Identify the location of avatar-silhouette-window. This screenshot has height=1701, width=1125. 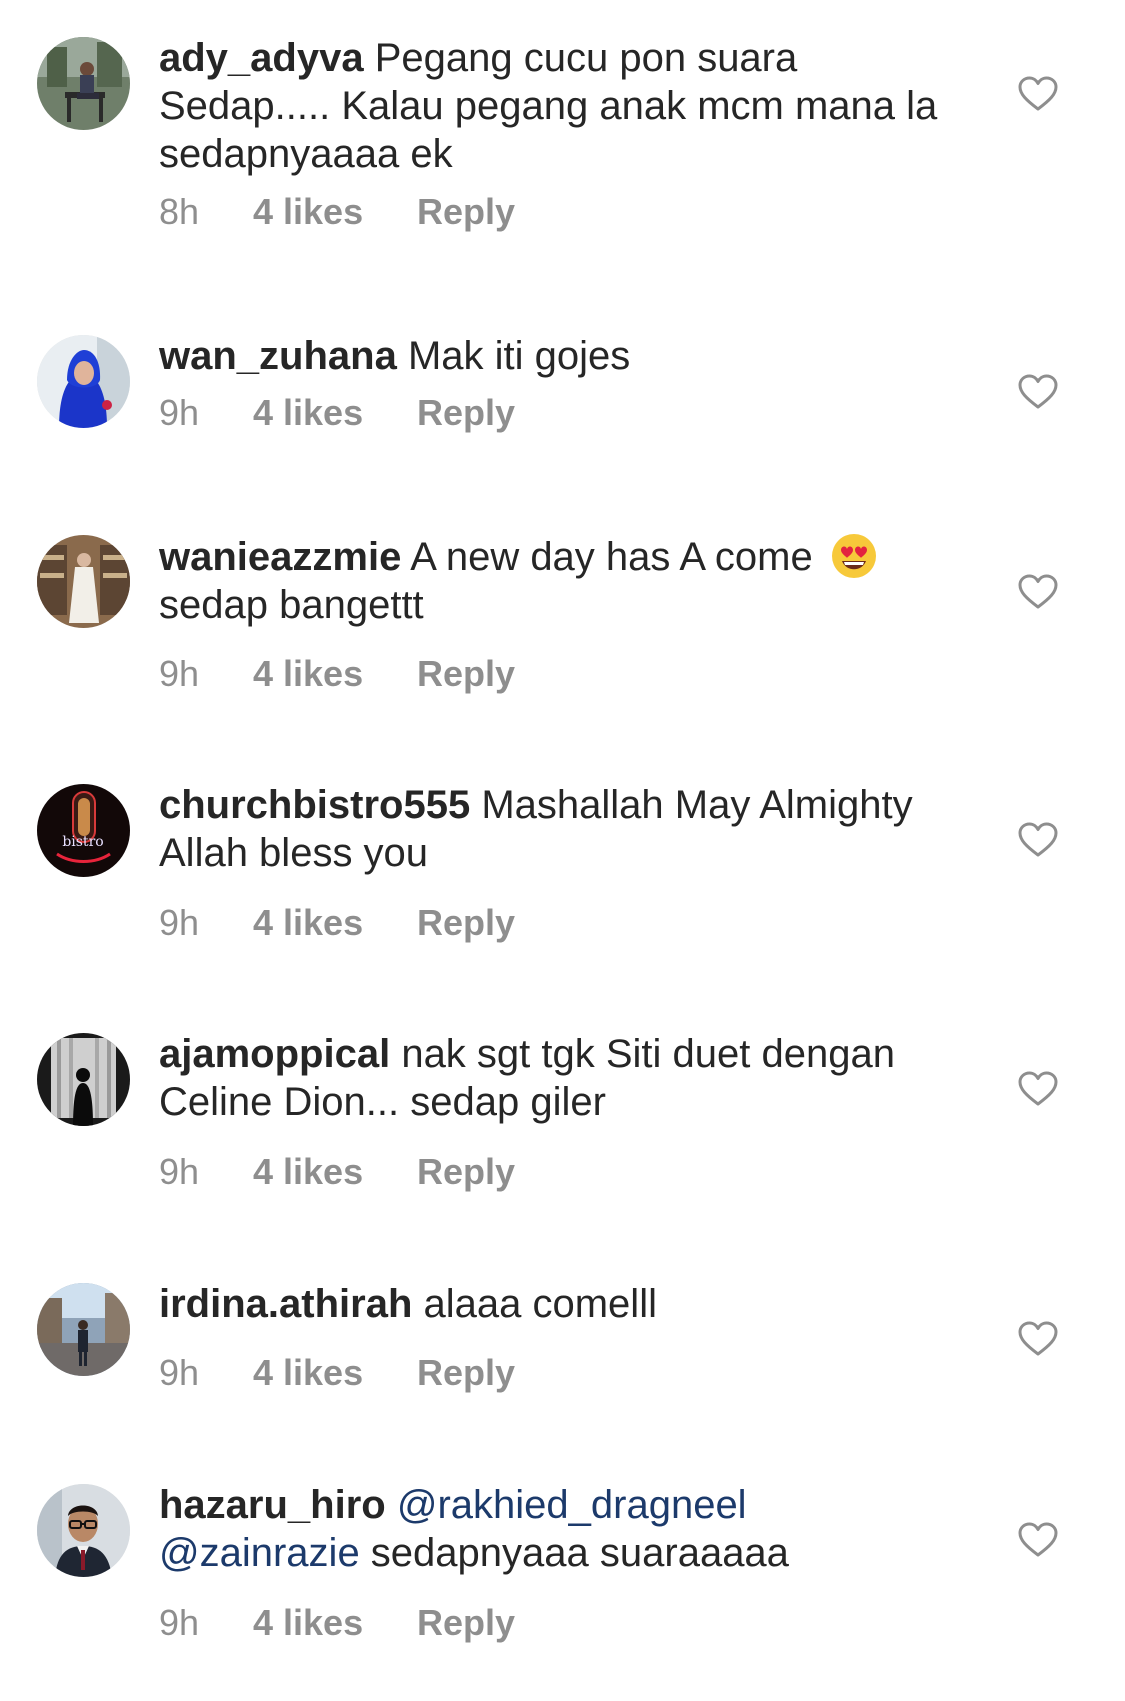
(83, 1079).